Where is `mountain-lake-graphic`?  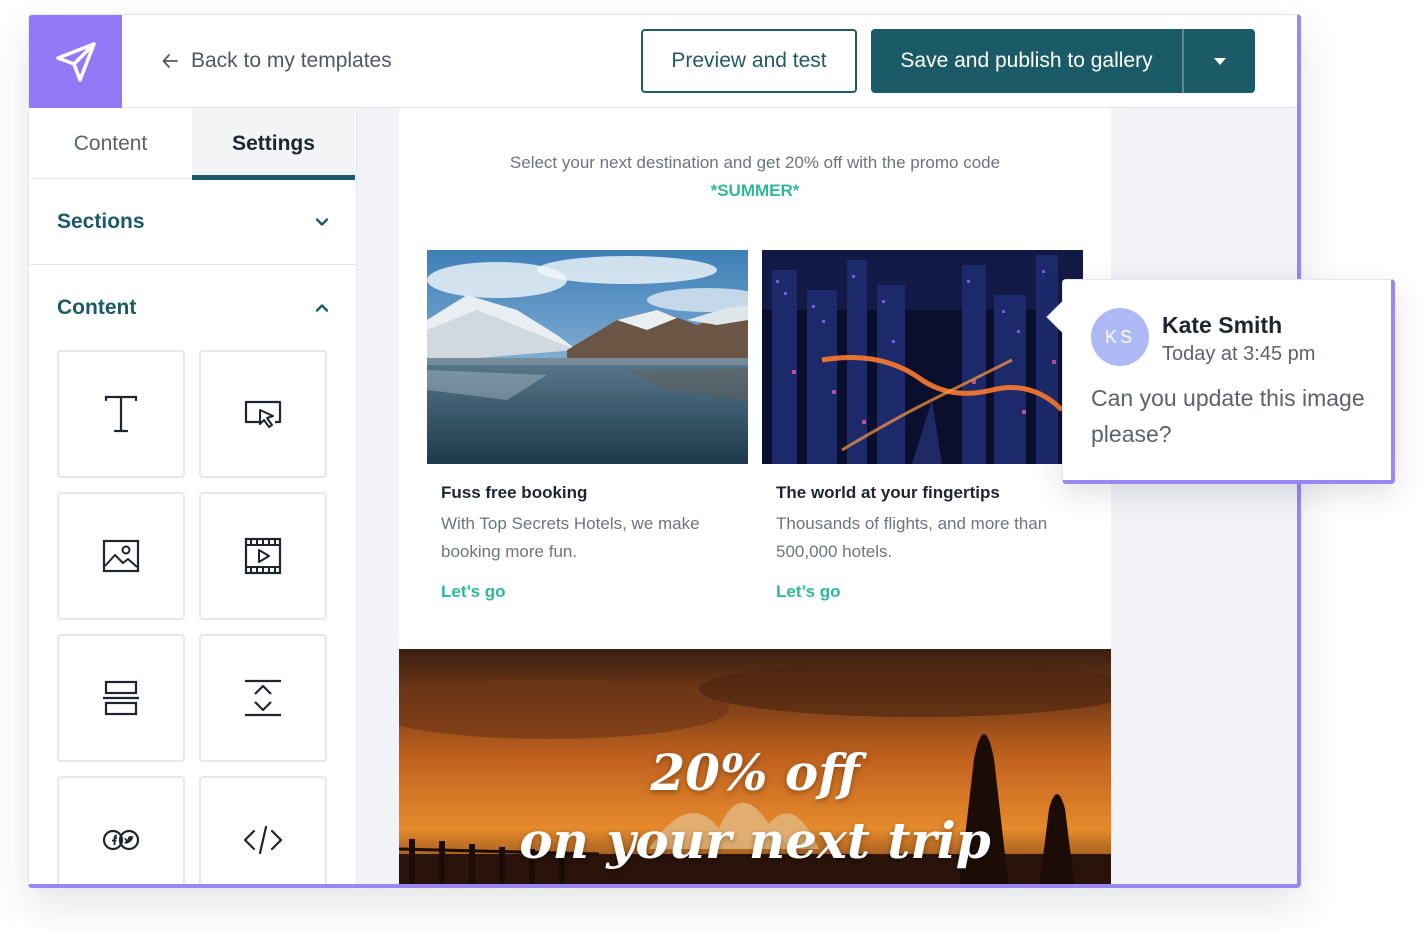
mountain-lake-graphic is located at coordinates (587, 357).